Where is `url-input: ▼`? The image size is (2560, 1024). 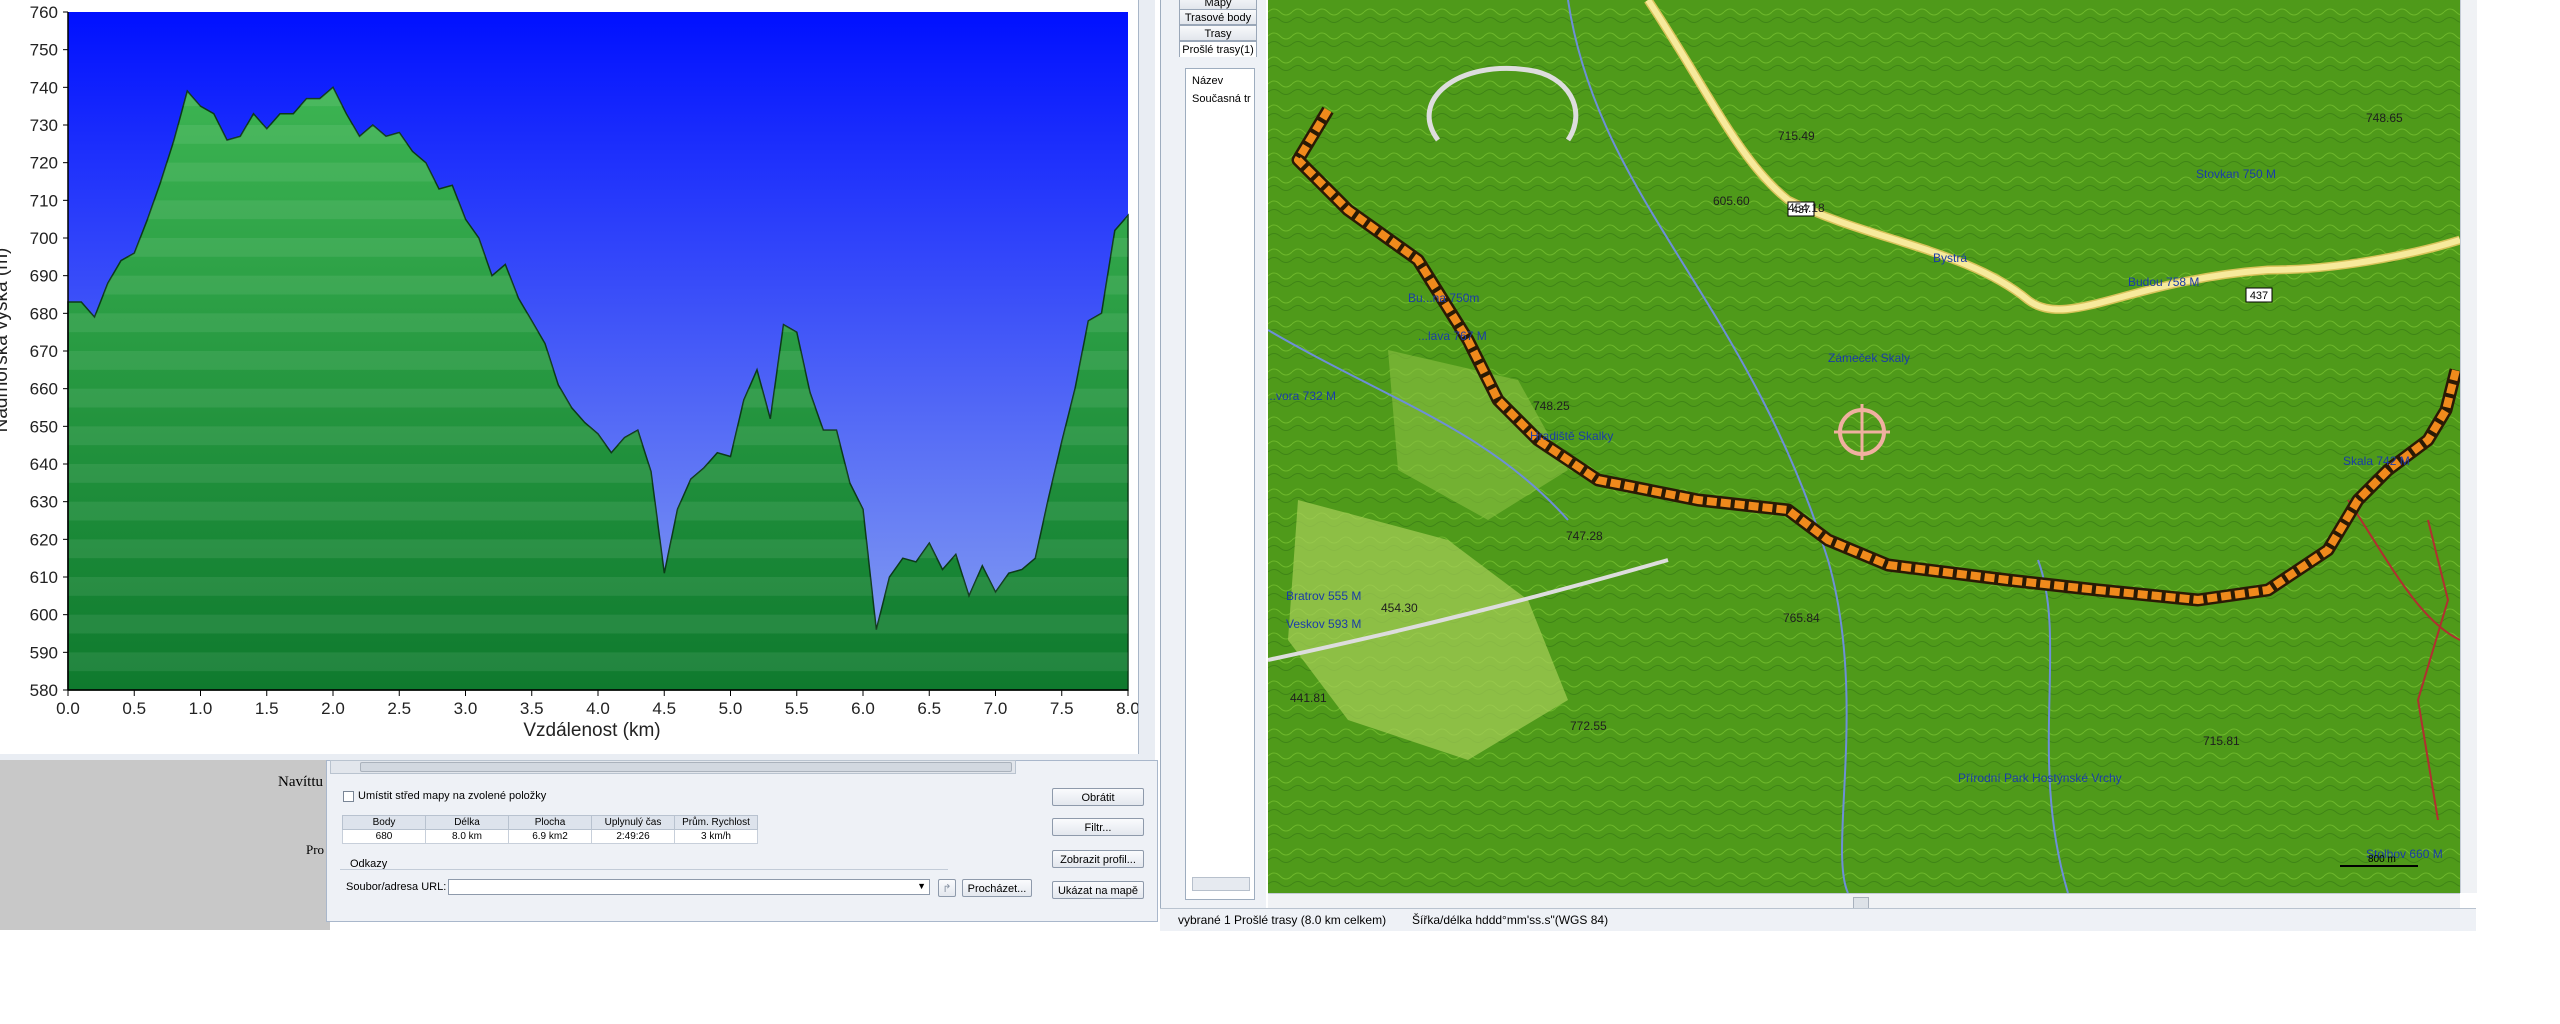 url-input: ▼ is located at coordinates (689, 887).